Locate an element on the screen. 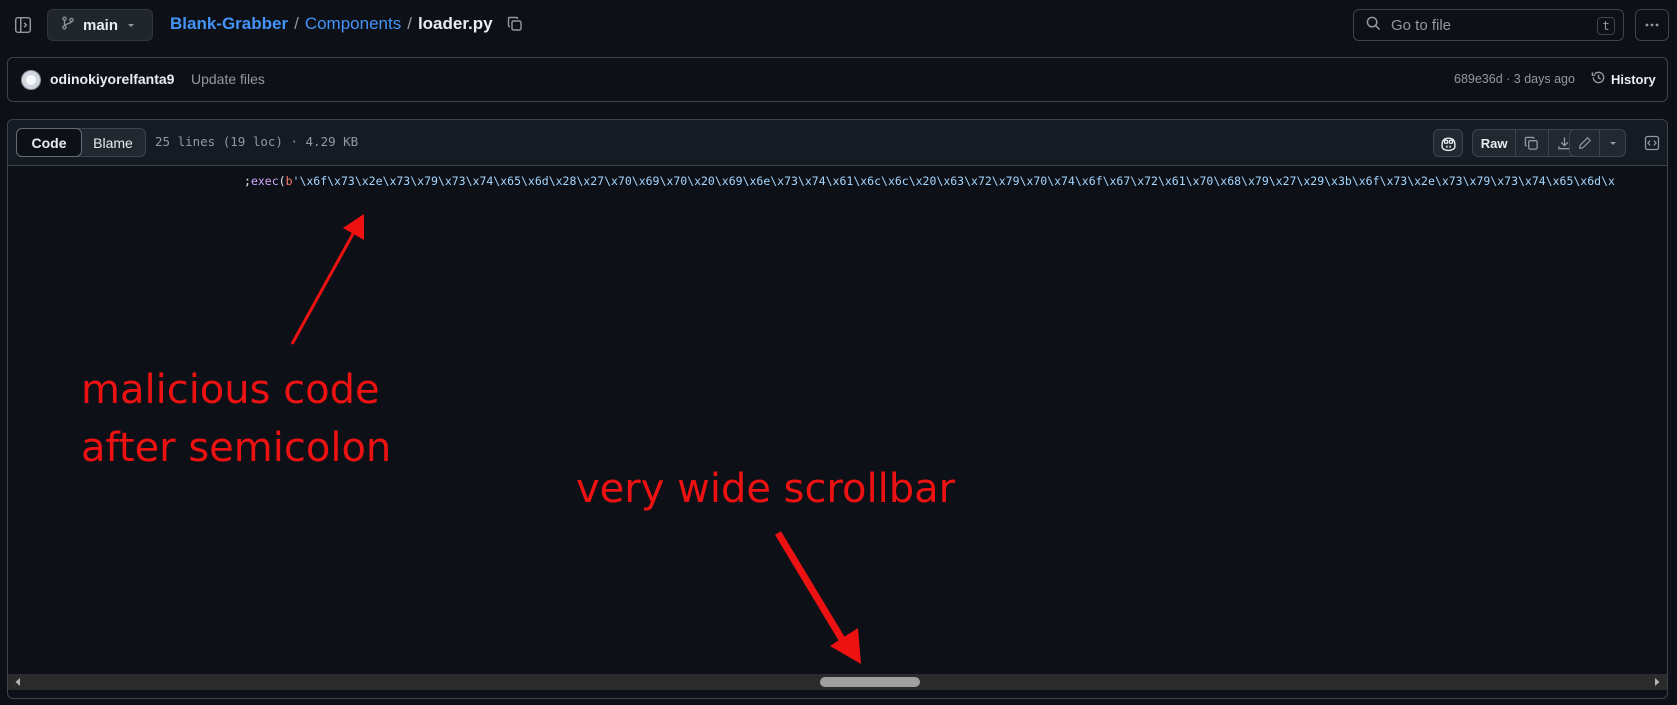 The width and height of the screenshot is (1677, 705). breadcrumb-repo-link: Blank-Grabber is located at coordinates (229, 24).